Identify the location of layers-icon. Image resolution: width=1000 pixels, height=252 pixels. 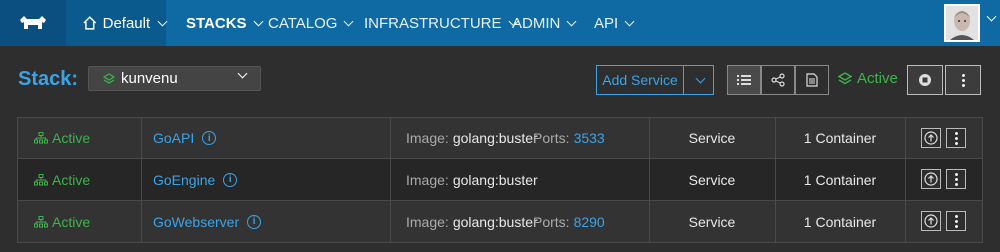
(845, 77).